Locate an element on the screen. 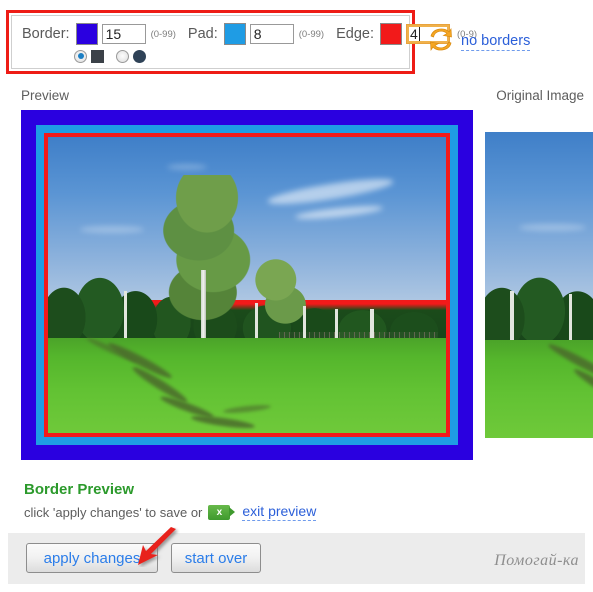 This screenshot has height=592, width=593. original-image-caption: Original Image is located at coordinates (540, 95).